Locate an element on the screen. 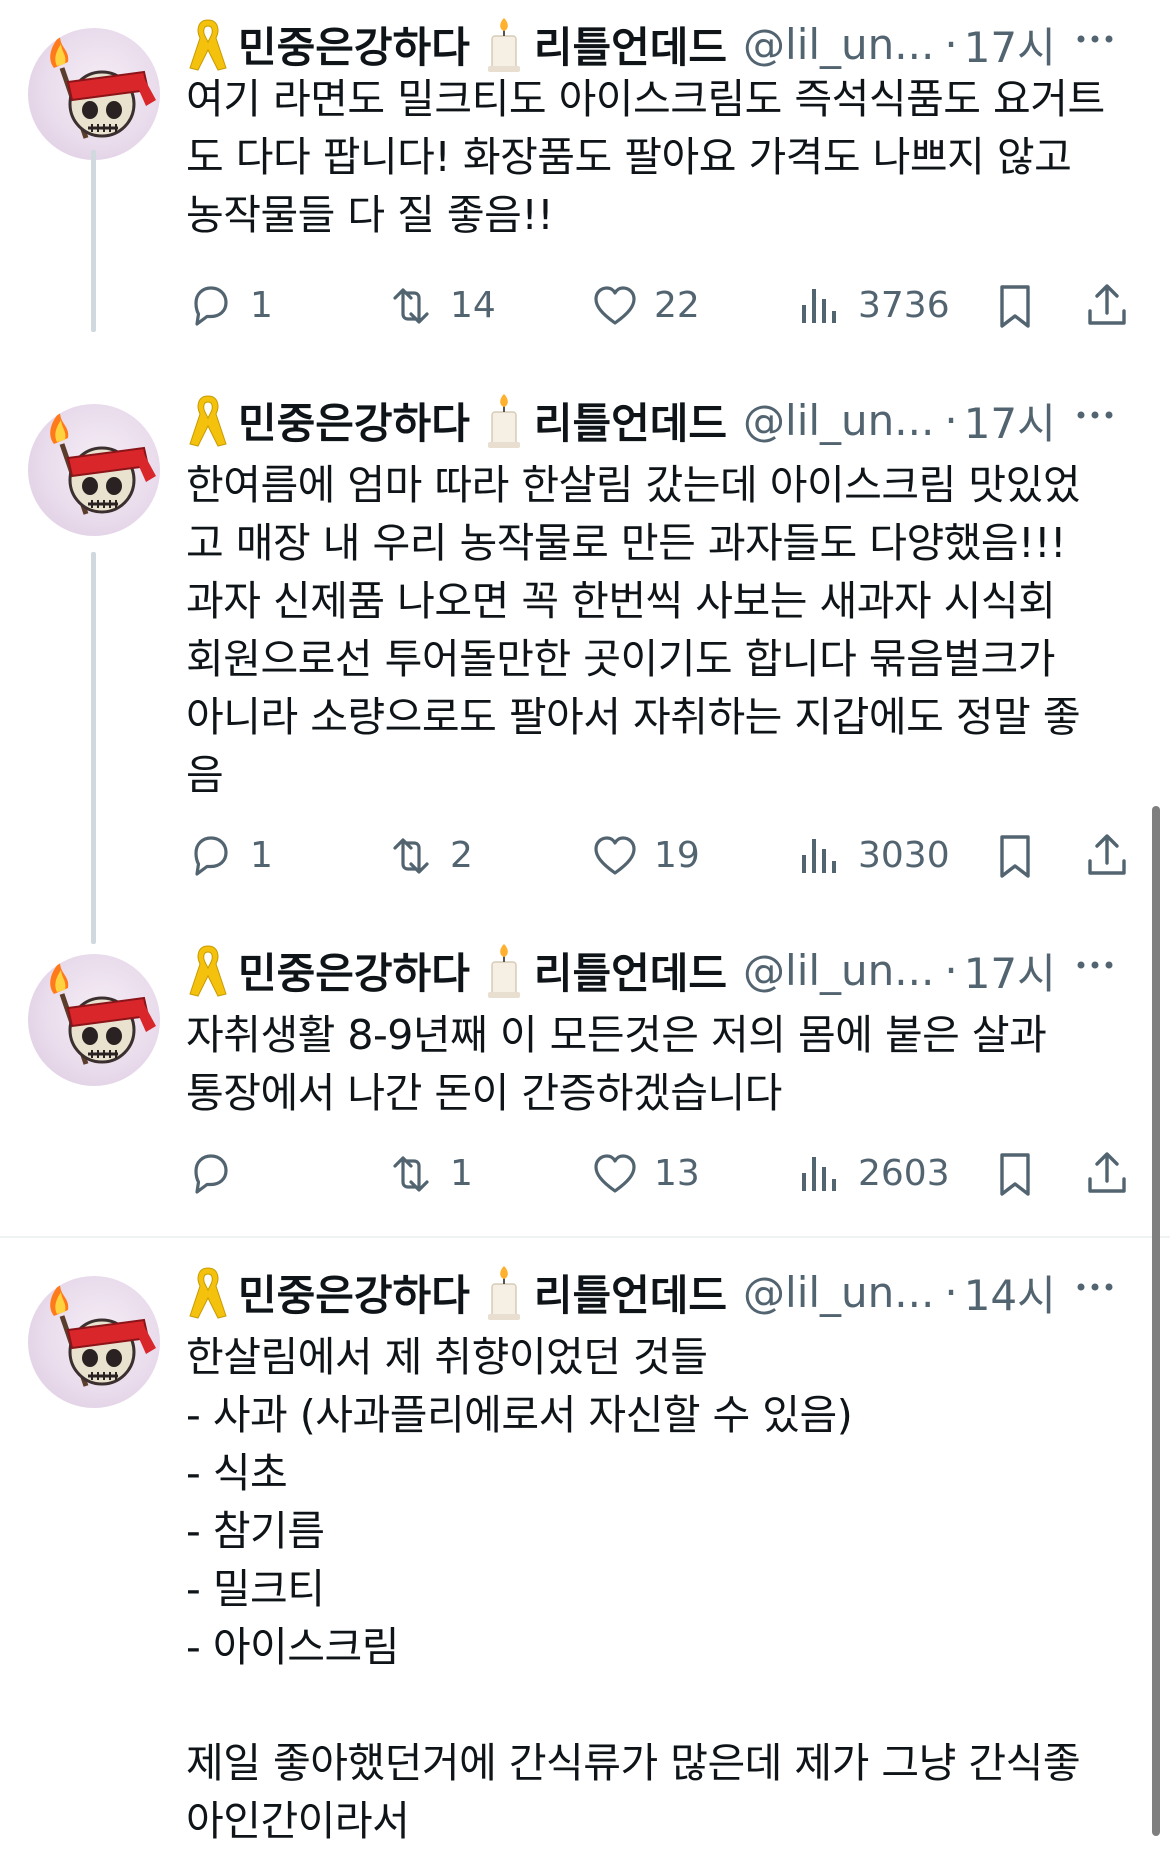 This screenshot has height=1864, width=1170. tweet-header: 민중은강하다 리틀언데드 @lil_un... · 14시 is located at coordinates (658, 1292).